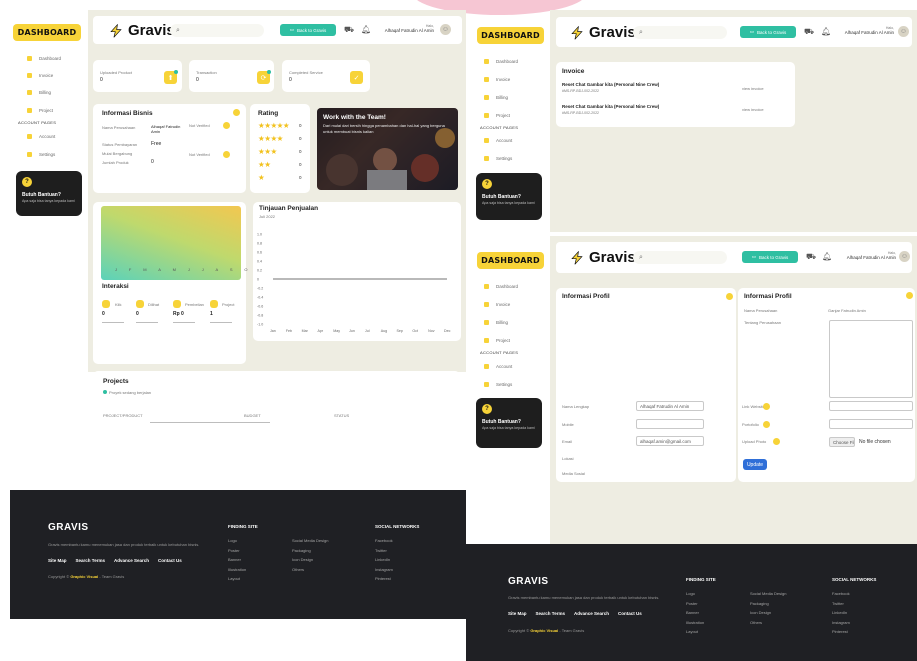 The width and height of the screenshot is (917, 661). What do you see at coordinates (871, 424) in the screenshot?
I see `portfolio-input` at bounding box center [871, 424].